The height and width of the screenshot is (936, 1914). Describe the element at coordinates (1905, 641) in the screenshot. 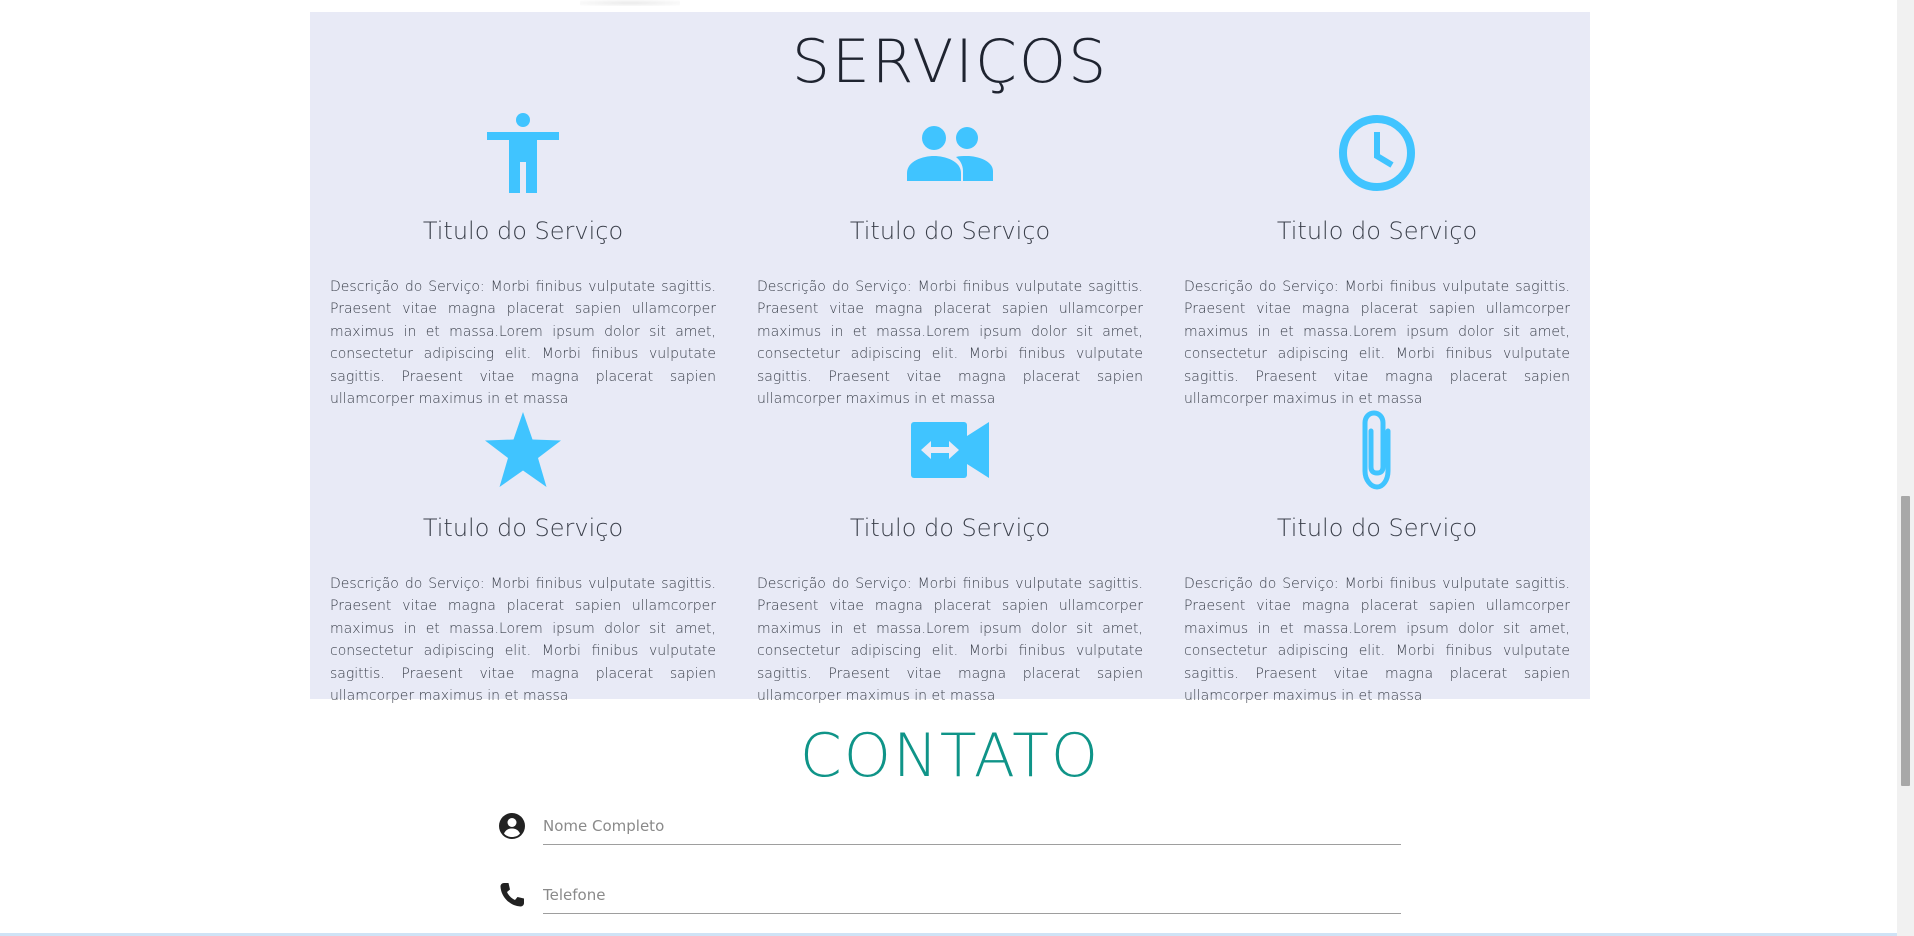

I see `scrollbar-thumb` at that location.